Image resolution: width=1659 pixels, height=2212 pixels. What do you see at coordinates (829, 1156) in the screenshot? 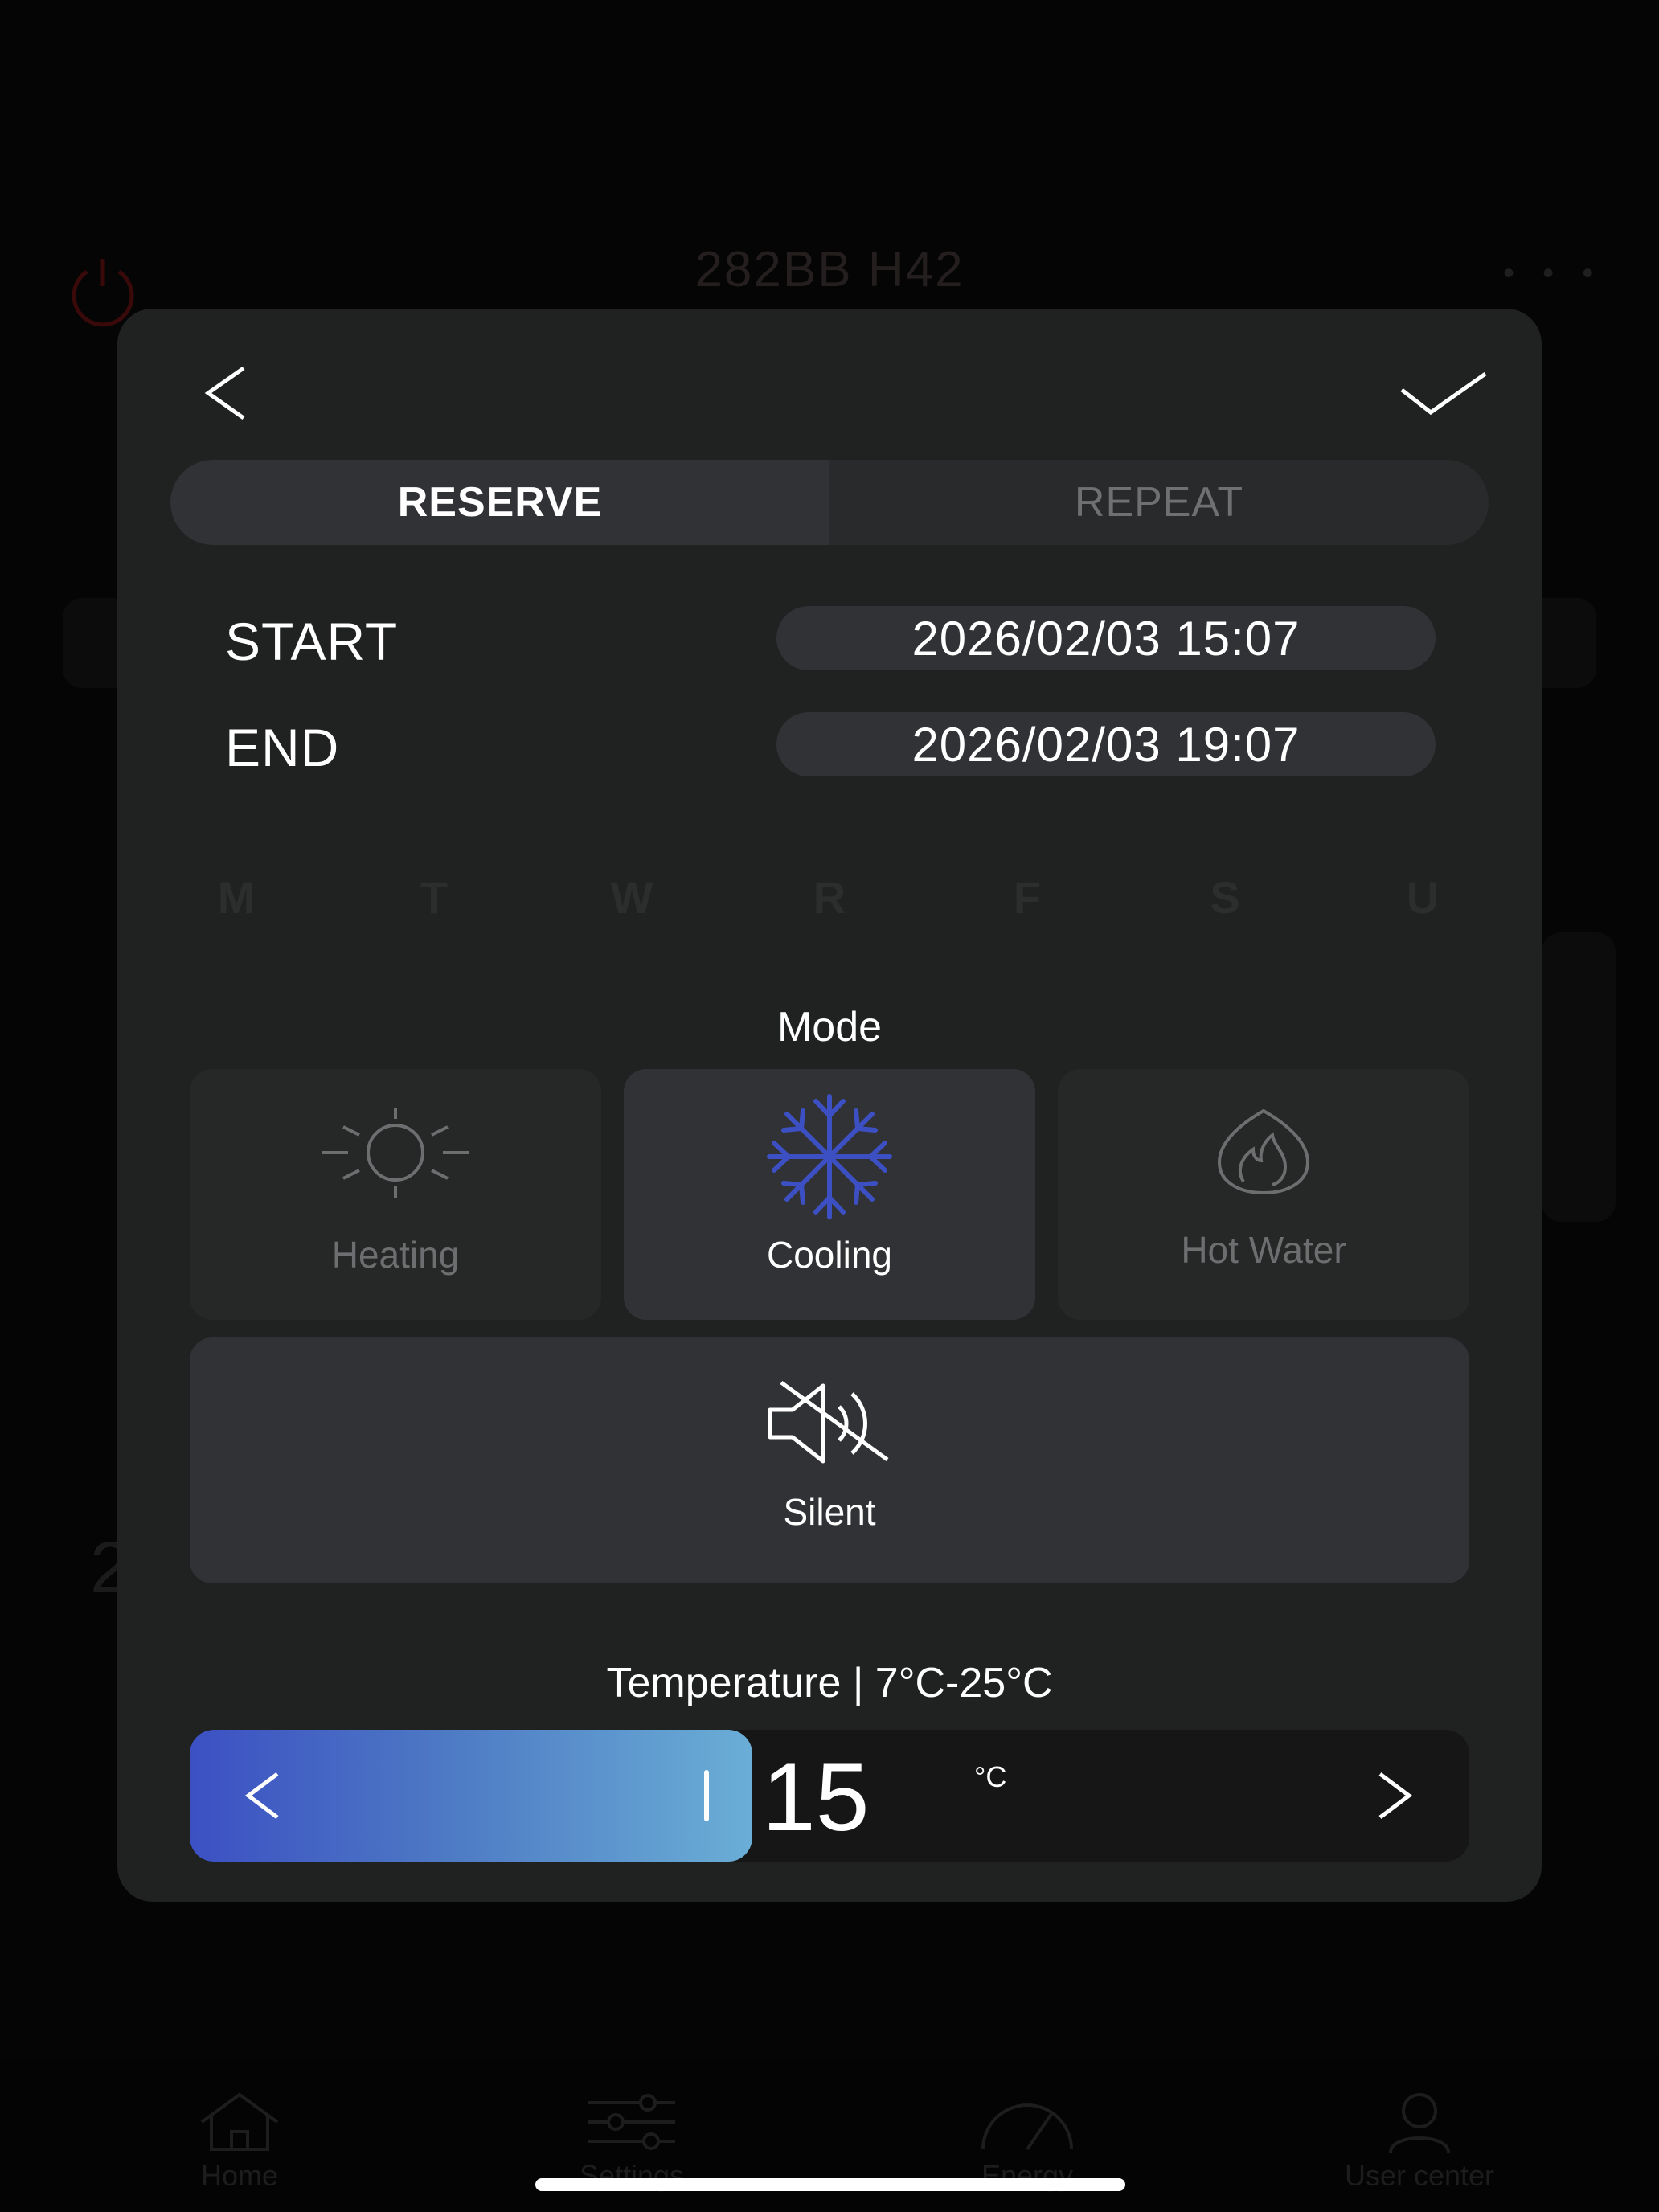
I see `snowflake-icon` at bounding box center [829, 1156].